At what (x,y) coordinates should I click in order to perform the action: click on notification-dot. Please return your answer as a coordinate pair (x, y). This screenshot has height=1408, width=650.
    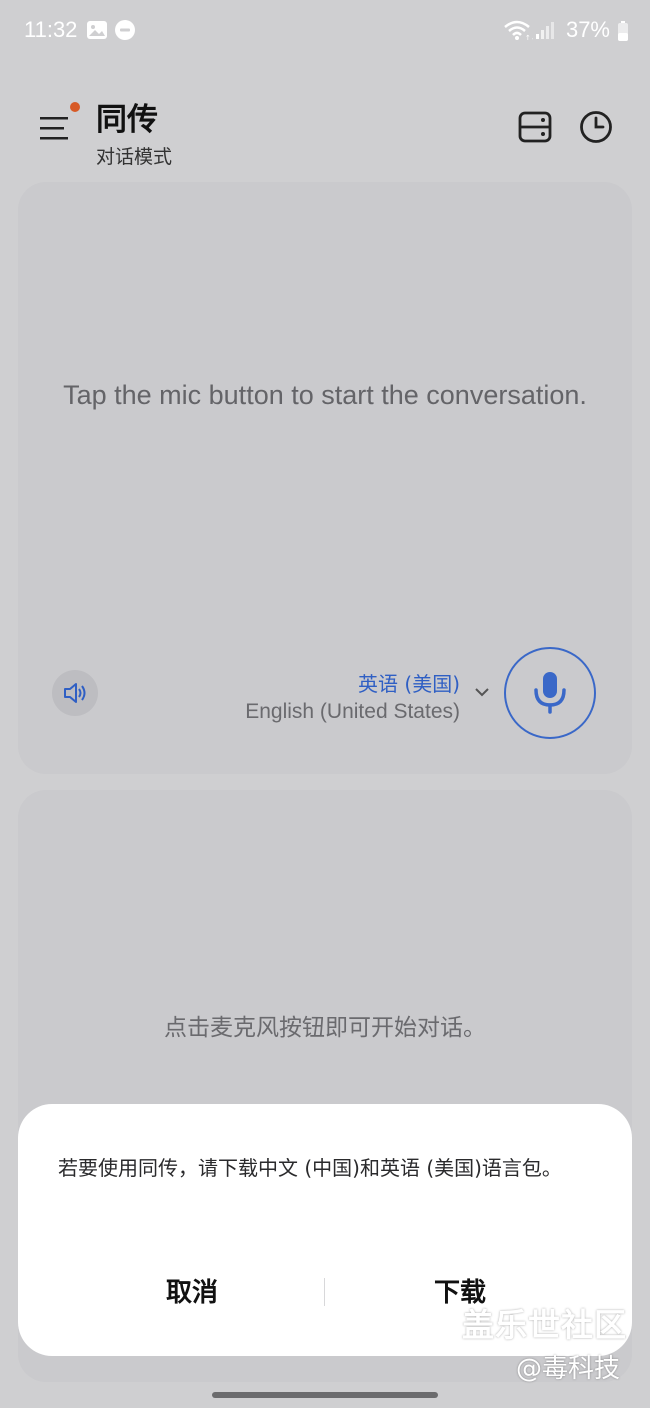
    Looking at the image, I should click on (75, 107).